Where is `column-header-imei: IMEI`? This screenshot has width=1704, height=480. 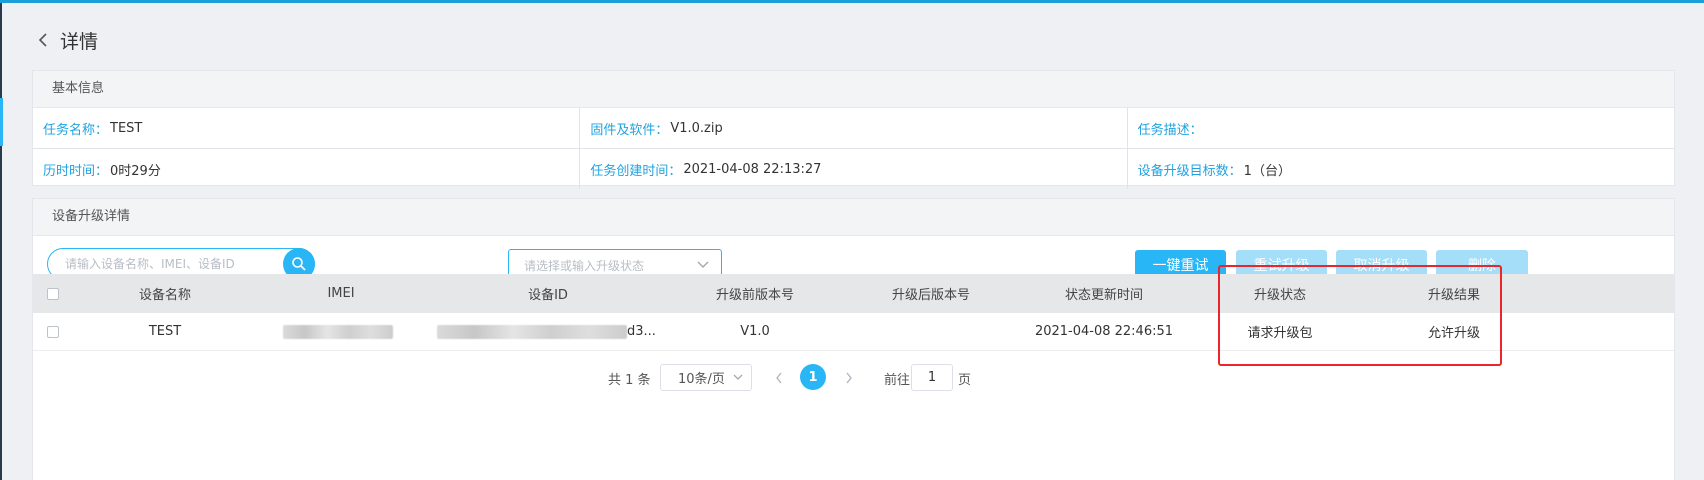
column-header-imei: IMEI is located at coordinates (341, 293).